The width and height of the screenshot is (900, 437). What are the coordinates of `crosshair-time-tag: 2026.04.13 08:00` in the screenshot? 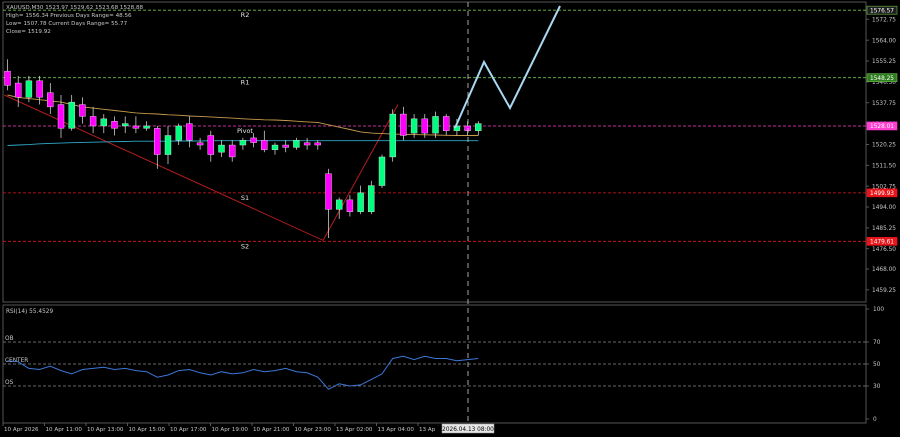 It's located at (468, 428).